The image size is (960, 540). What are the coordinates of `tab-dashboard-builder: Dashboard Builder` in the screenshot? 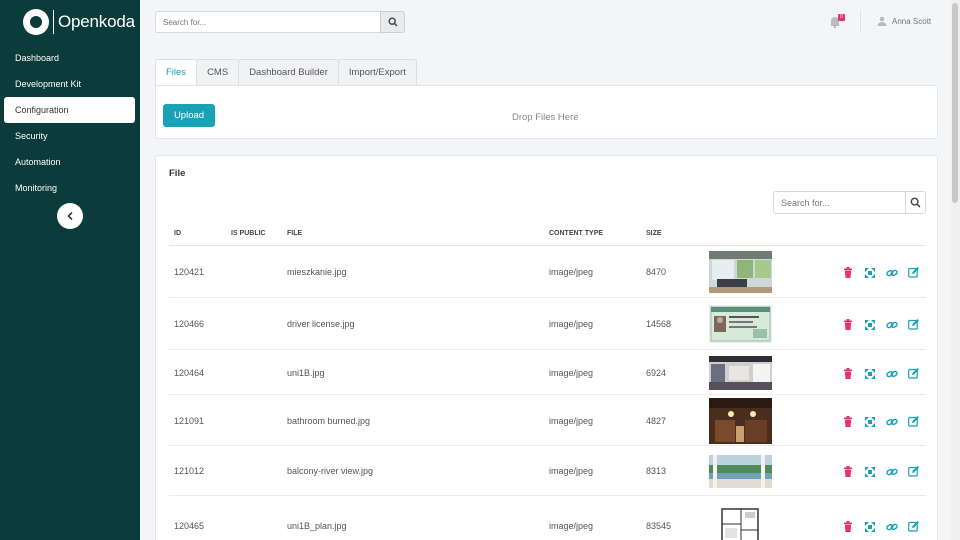 It's located at (288, 72).